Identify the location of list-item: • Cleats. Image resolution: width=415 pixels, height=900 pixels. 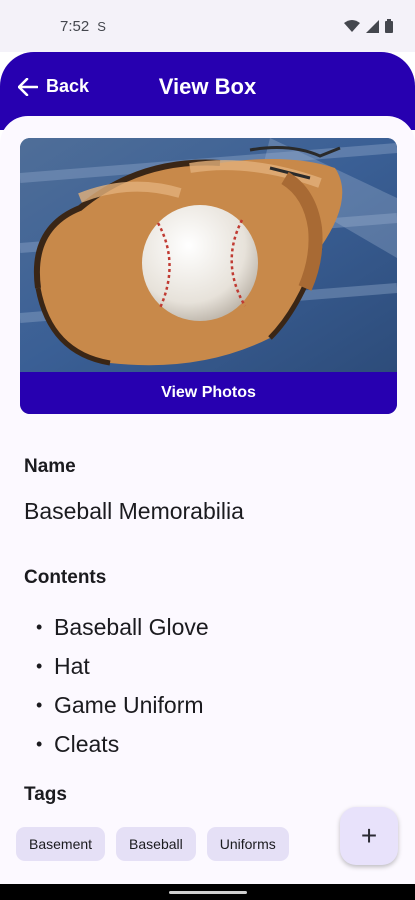
(122, 744).